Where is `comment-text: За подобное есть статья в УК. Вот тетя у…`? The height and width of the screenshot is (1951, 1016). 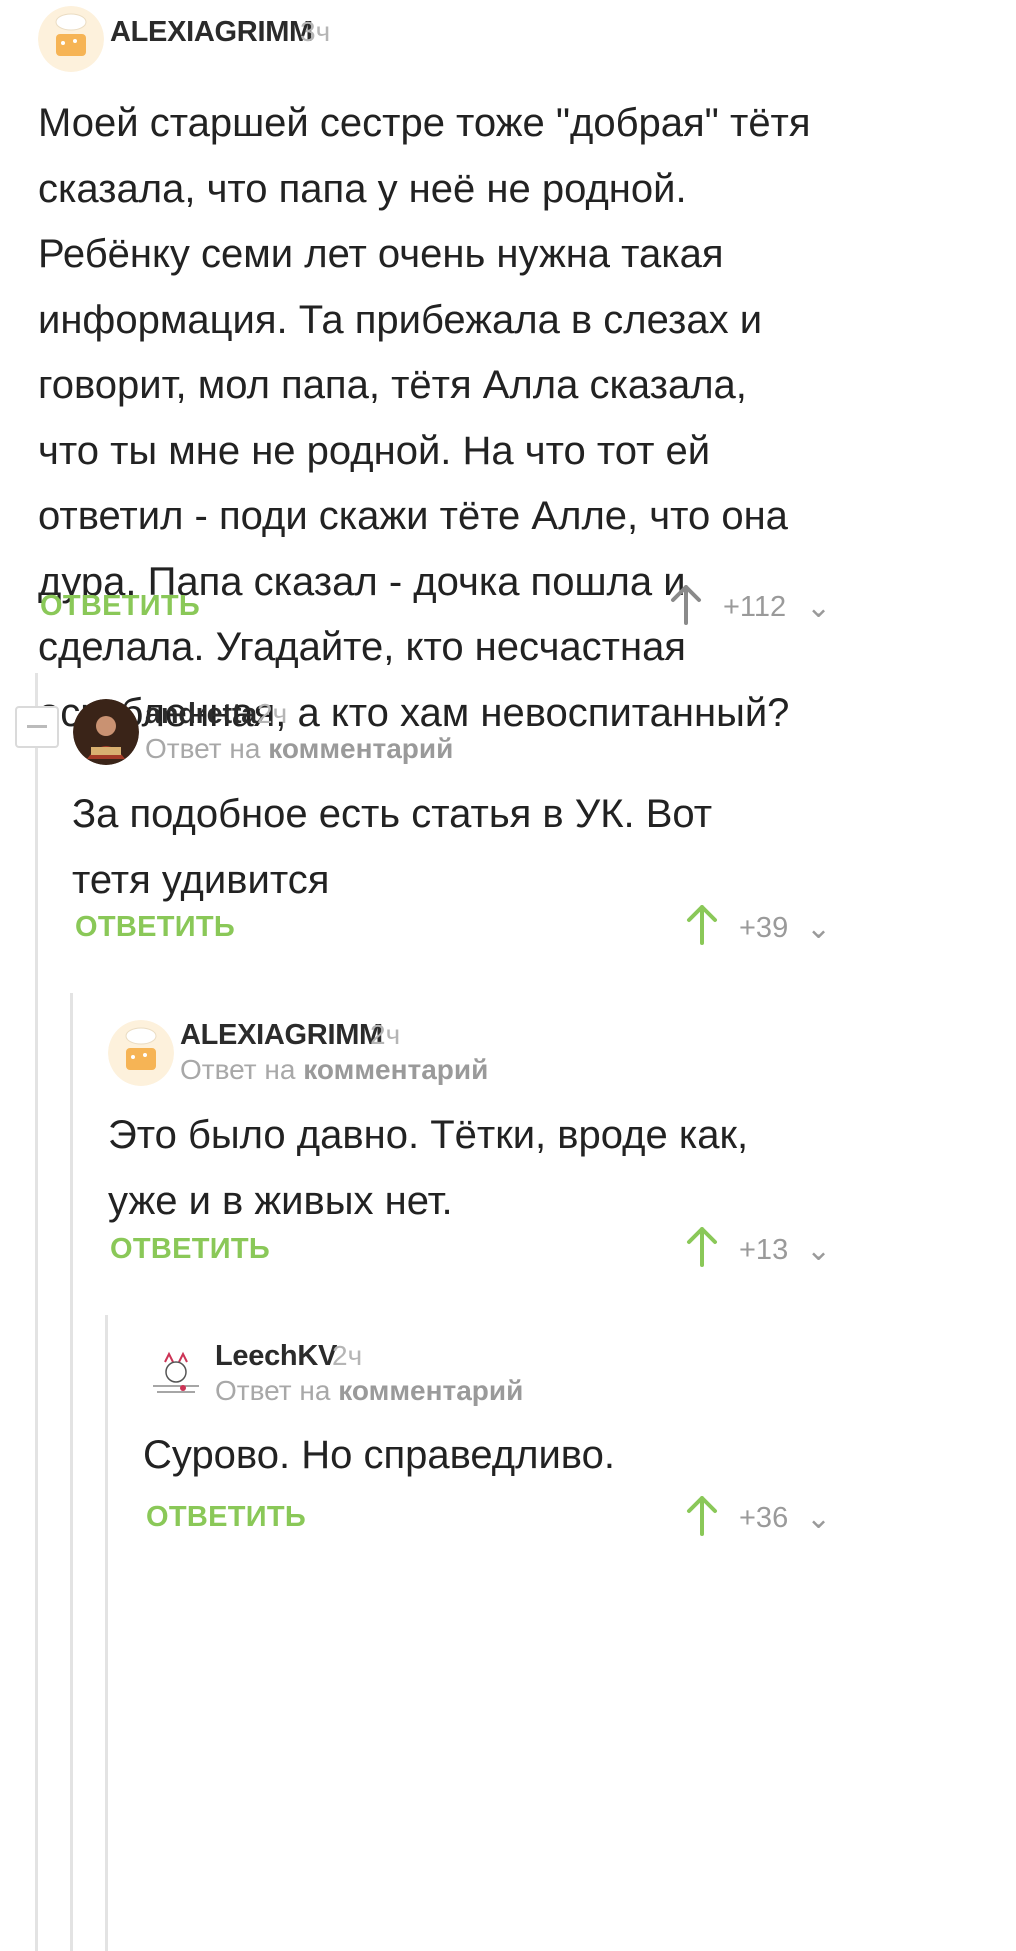
comment-text: За подобное есть статья в УК. Вот тетя у… is located at coordinates (392, 847).